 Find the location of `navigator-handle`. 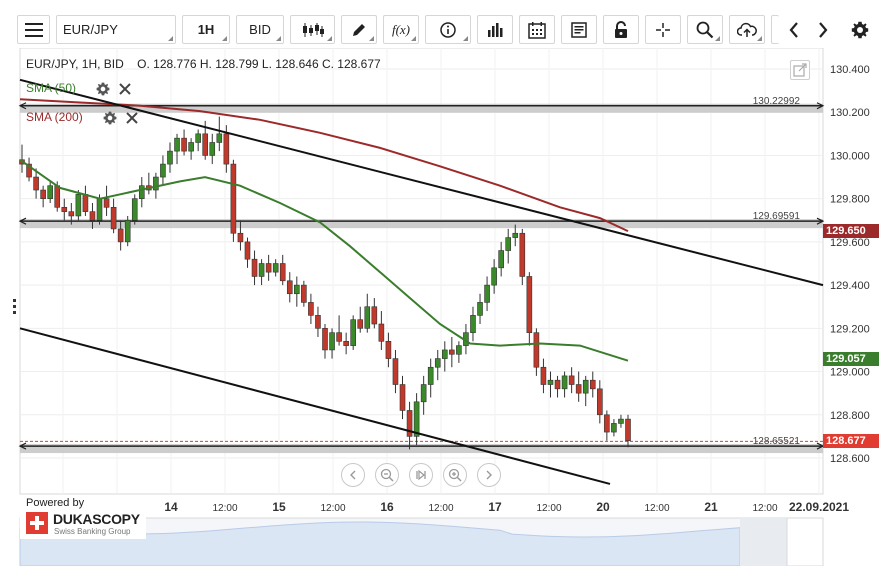

navigator-handle is located at coordinates (765, 542).